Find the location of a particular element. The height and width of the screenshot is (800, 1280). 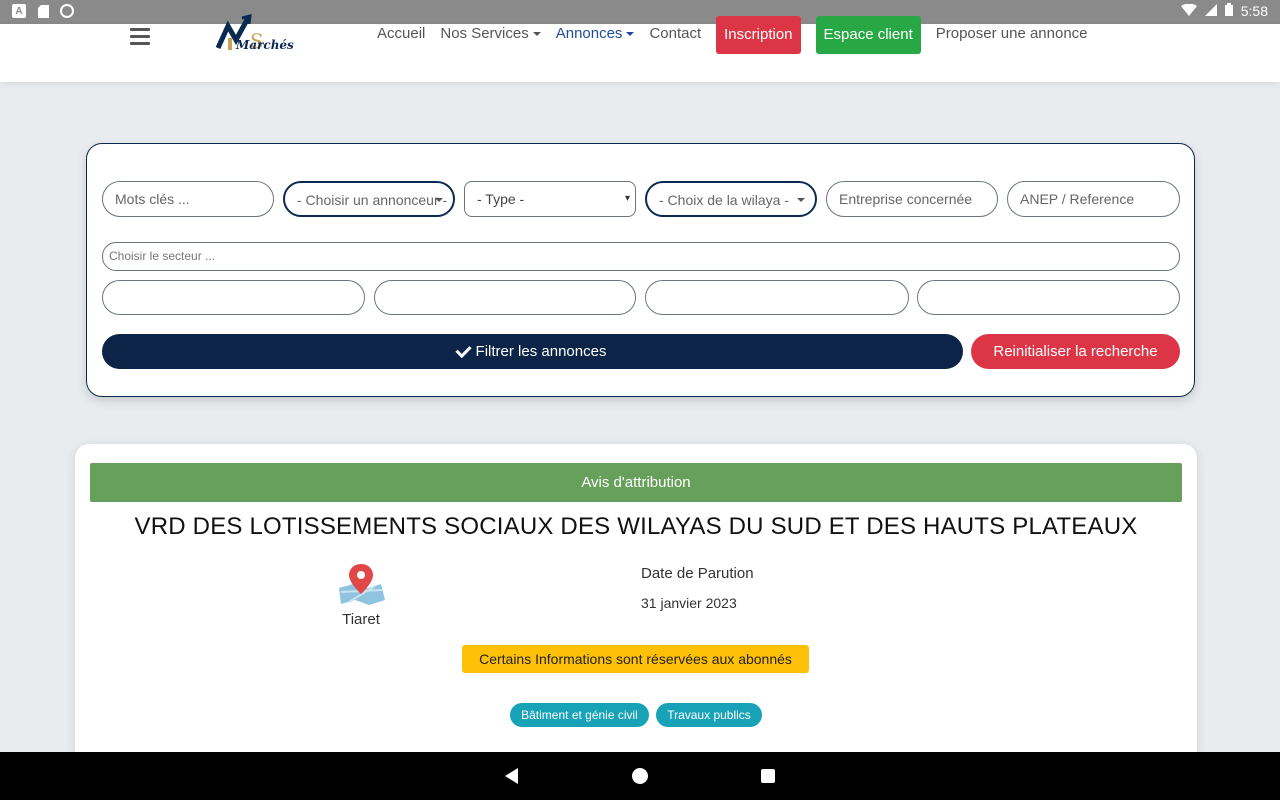

client-area-button: Espace client is located at coordinates (868, 35).